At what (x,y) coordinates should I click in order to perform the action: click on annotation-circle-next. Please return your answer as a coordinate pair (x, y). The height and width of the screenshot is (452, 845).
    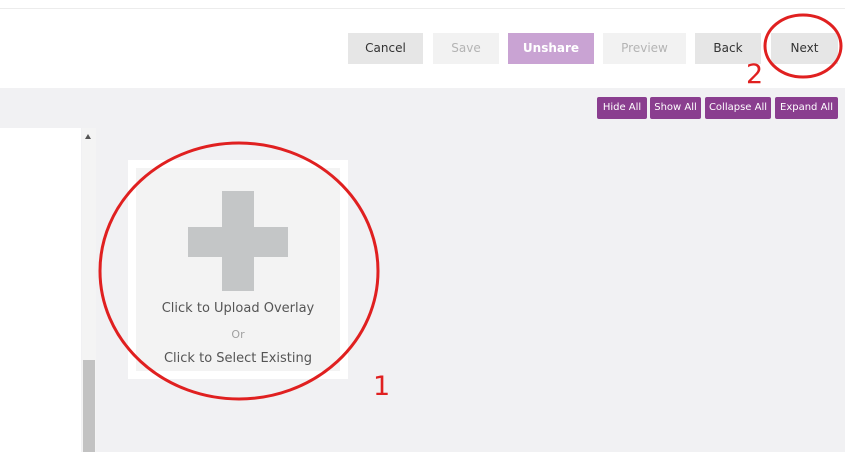
    Looking at the image, I should click on (803, 46).